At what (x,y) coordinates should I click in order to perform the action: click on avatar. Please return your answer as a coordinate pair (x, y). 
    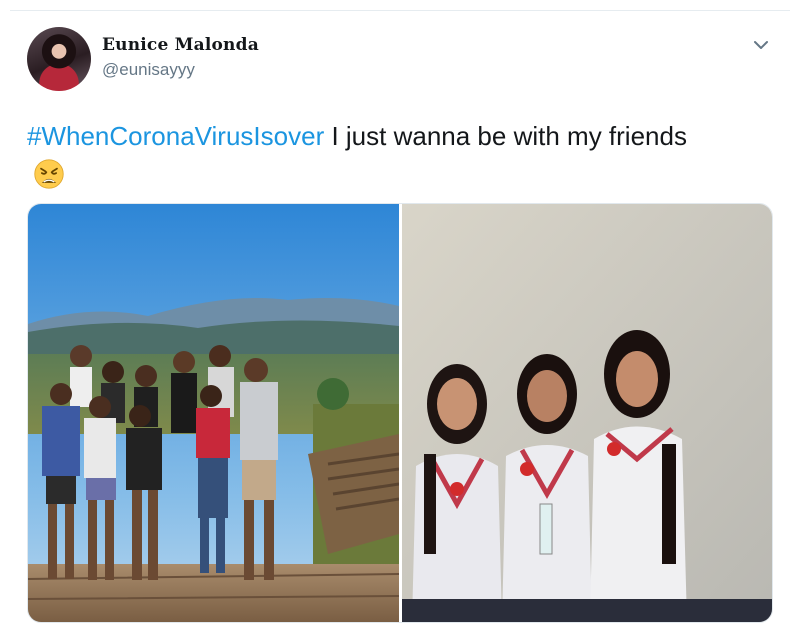
    Looking at the image, I should click on (59, 59).